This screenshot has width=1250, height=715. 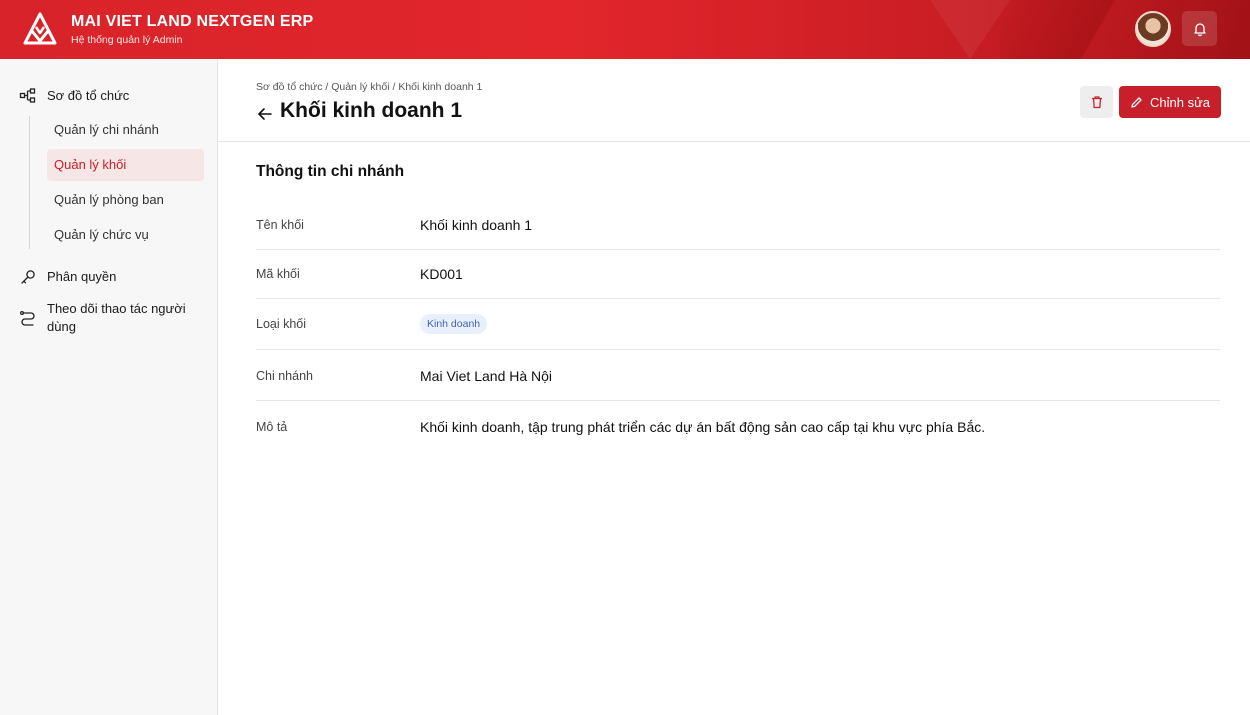 What do you see at coordinates (1153, 29) in the screenshot?
I see `user-avatar` at bounding box center [1153, 29].